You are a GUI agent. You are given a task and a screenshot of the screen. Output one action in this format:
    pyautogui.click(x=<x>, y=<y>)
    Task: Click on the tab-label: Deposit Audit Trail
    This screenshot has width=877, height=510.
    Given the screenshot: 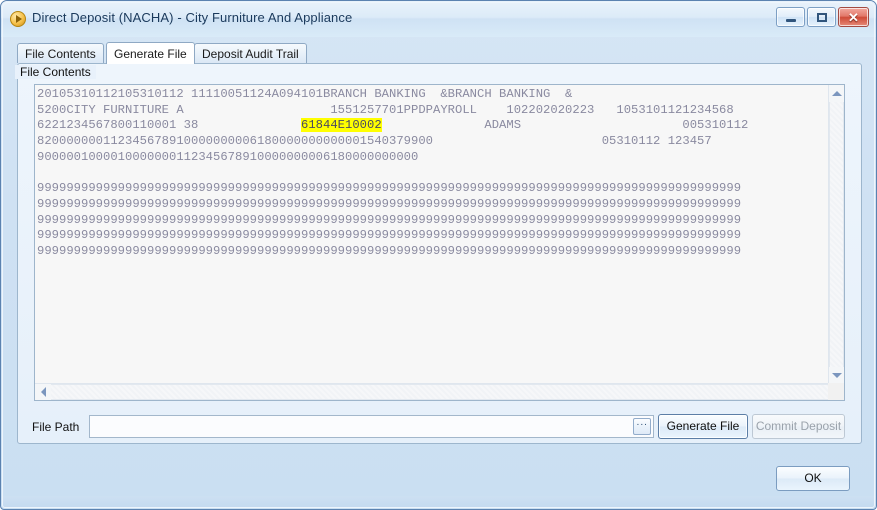 What is the action you would take?
    pyautogui.click(x=250, y=54)
    